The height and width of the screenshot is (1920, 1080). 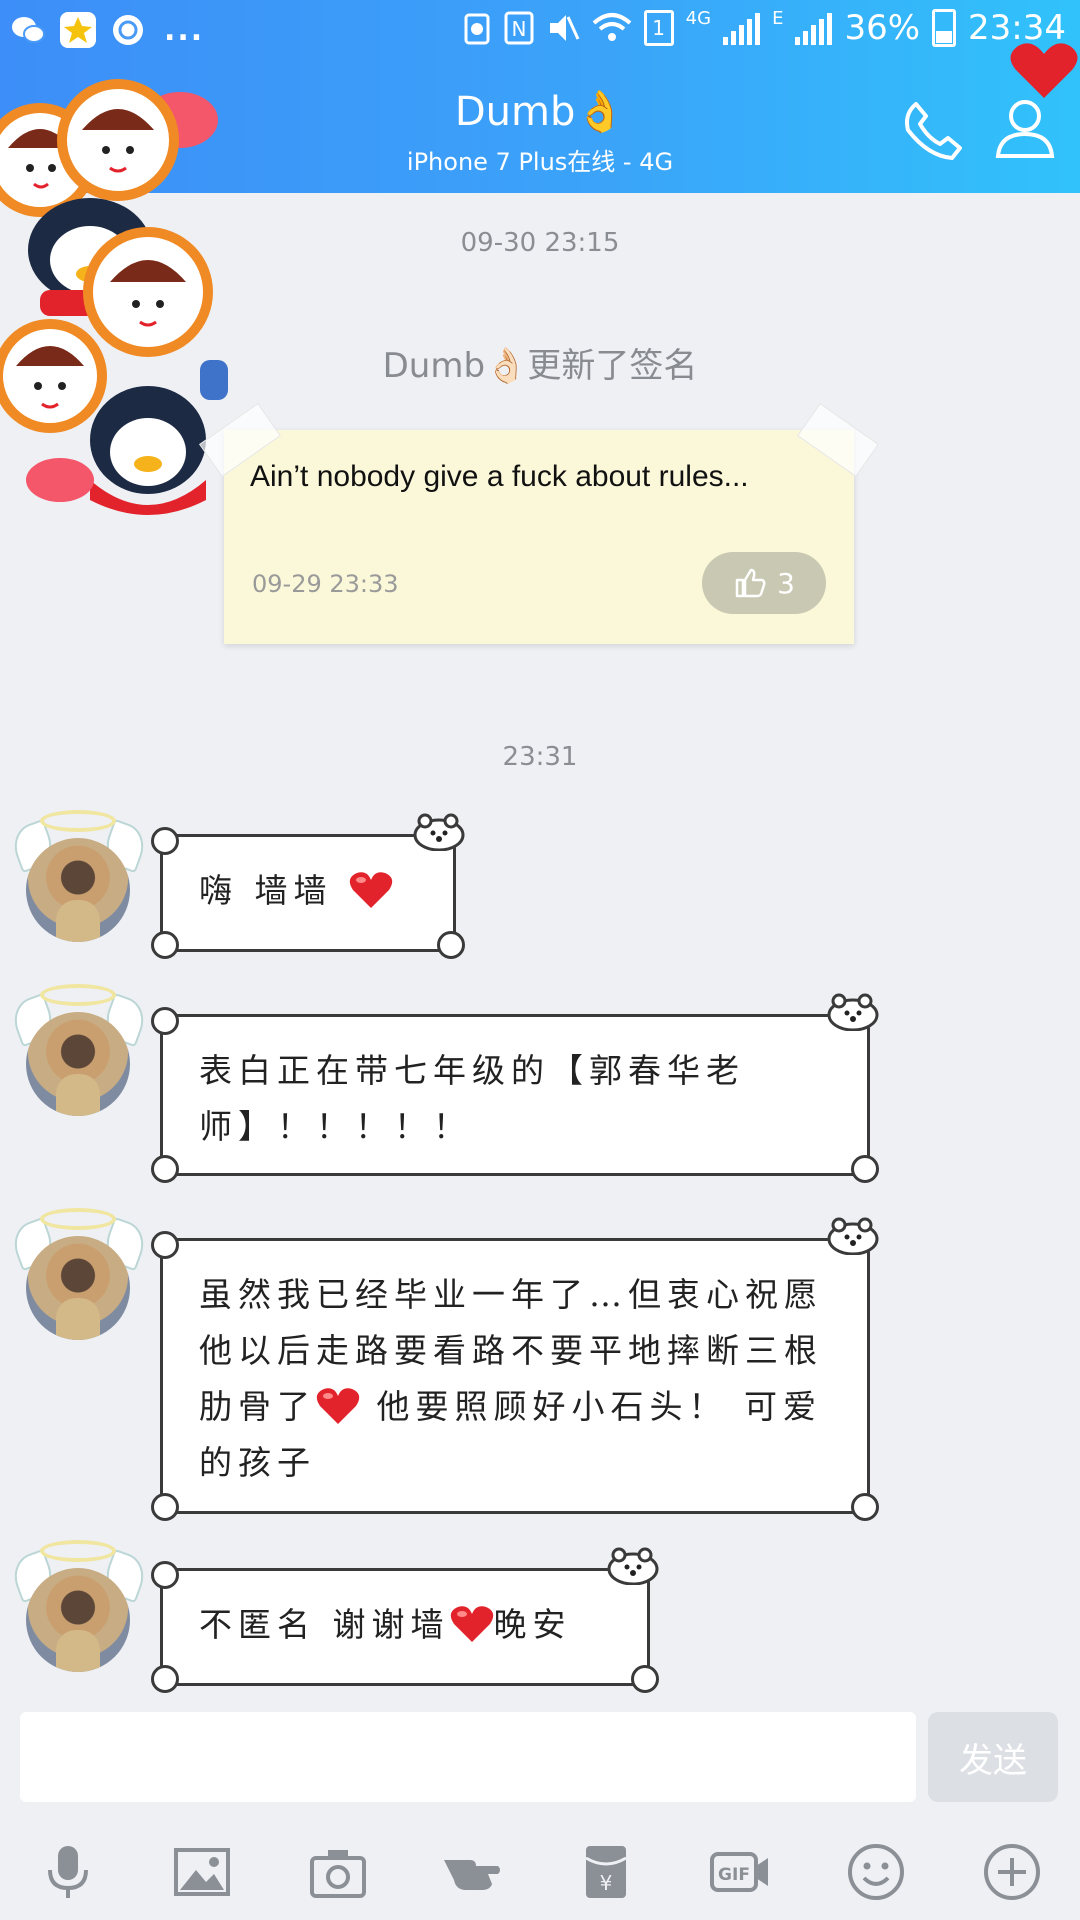 I want to click on emoji-button, so click(x=876, y=1872).